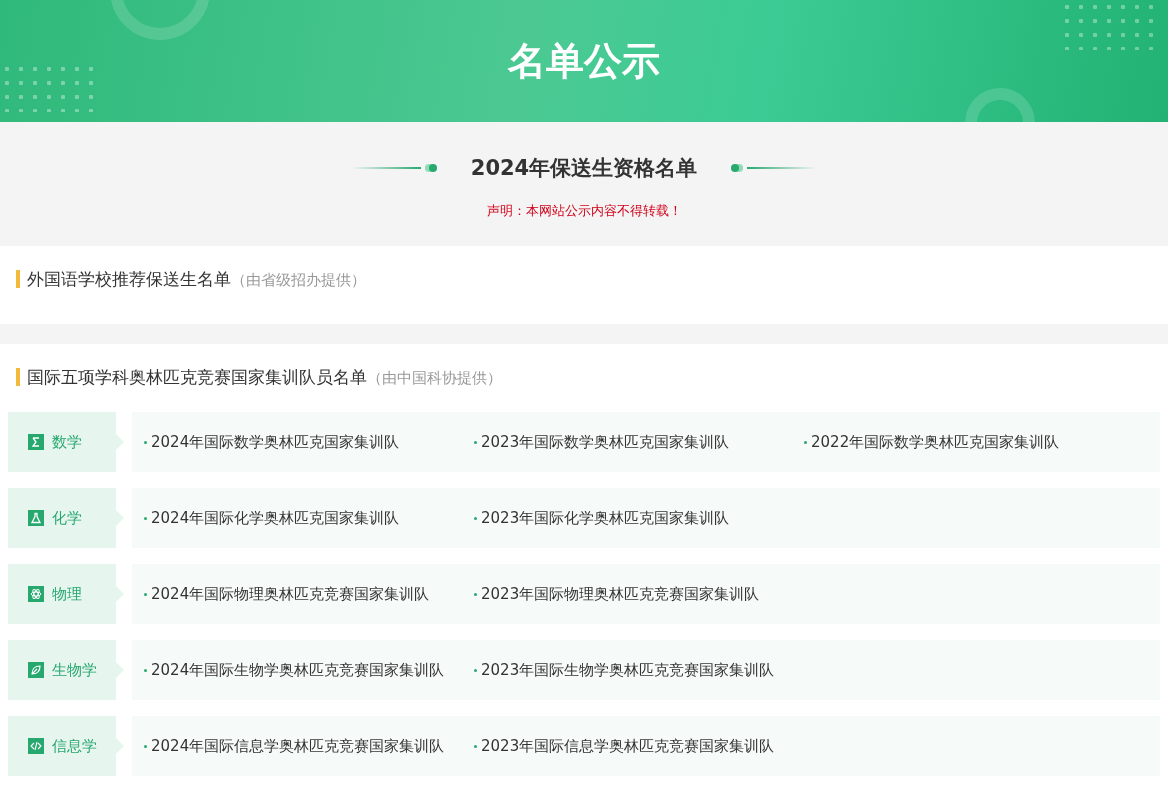  I want to click on list-link: 2024年国际生物学奥林匹克竞赛国家集训队, so click(309, 670).